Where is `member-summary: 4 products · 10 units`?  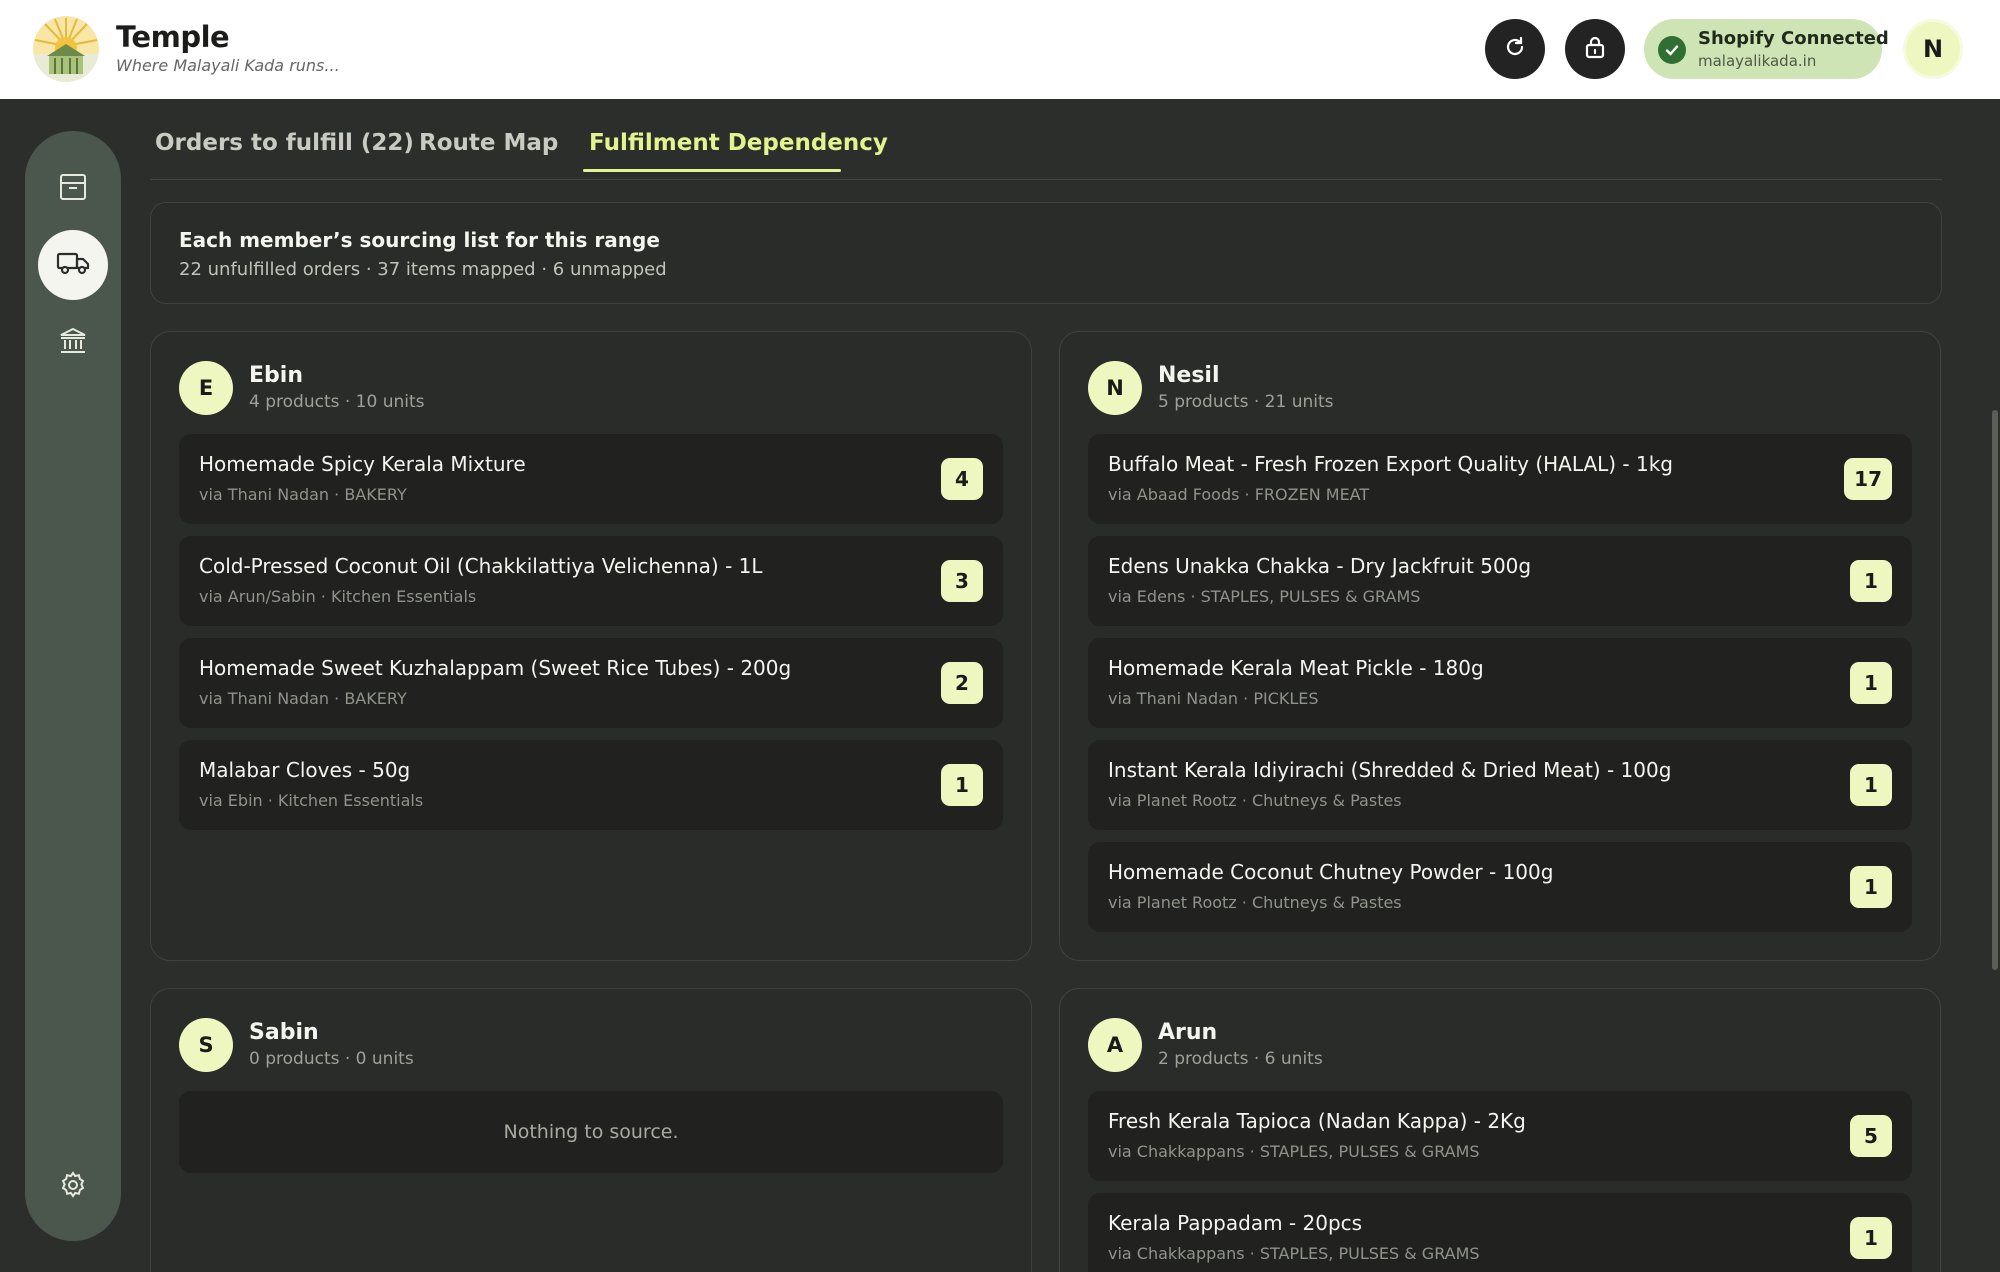
member-summary: 4 products · 10 units is located at coordinates (337, 402).